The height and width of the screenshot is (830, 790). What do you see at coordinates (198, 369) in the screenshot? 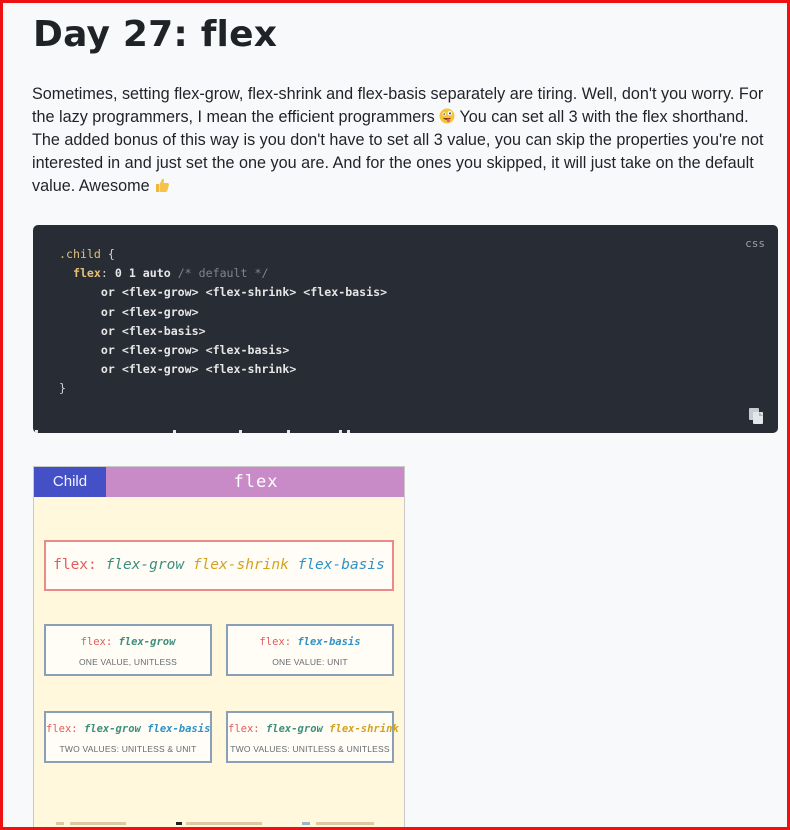
I see `code-line: or <flex-grow> <flex-shrink>` at bounding box center [198, 369].